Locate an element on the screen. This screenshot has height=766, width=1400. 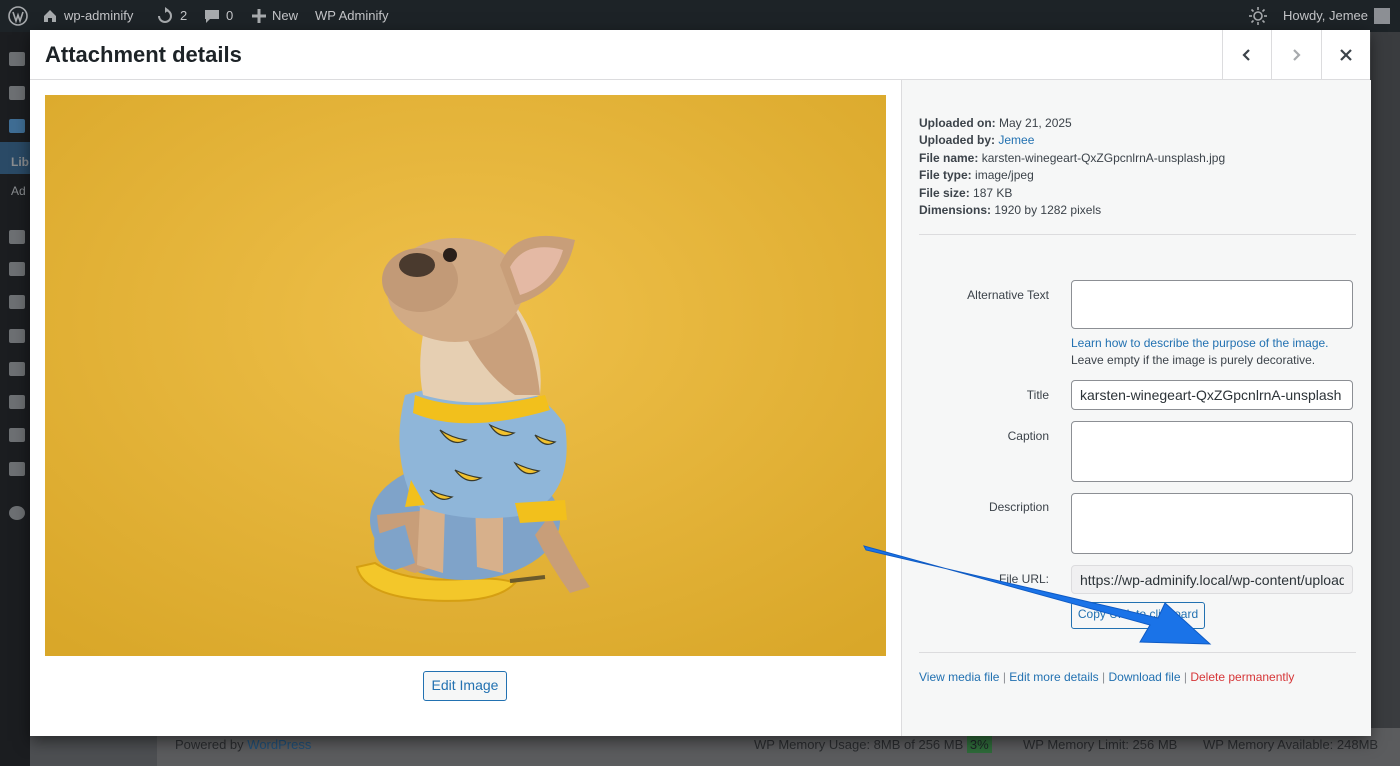
plus-icon is located at coordinates (259, 16).